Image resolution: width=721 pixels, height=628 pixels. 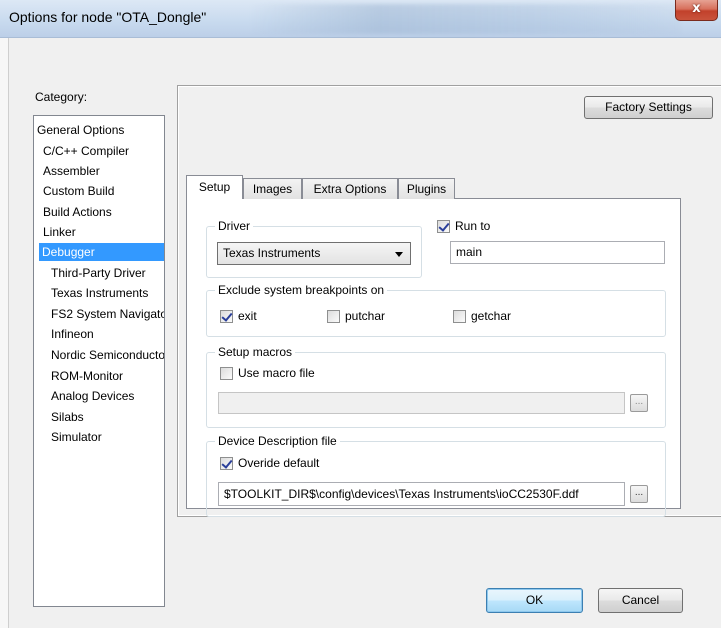 What do you see at coordinates (648, 107) in the screenshot?
I see `factory-settings-button: Factory Settings` at bounding box center [648, 107].